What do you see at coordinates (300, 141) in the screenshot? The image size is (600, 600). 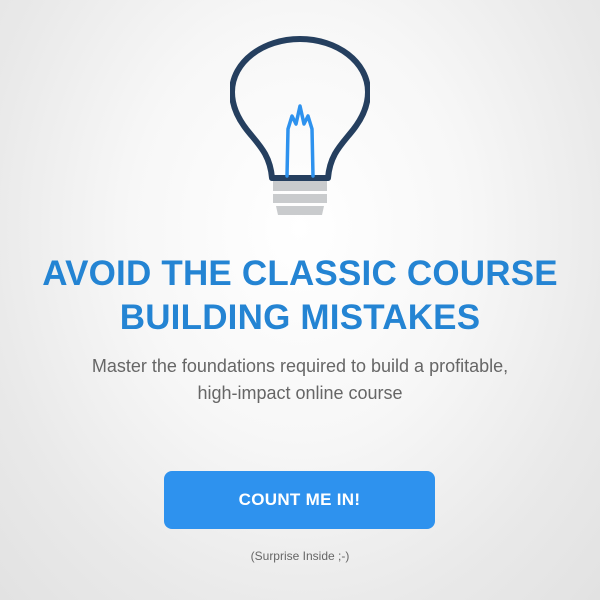 I see `bulb-filament` at bounding box center [300, 141].